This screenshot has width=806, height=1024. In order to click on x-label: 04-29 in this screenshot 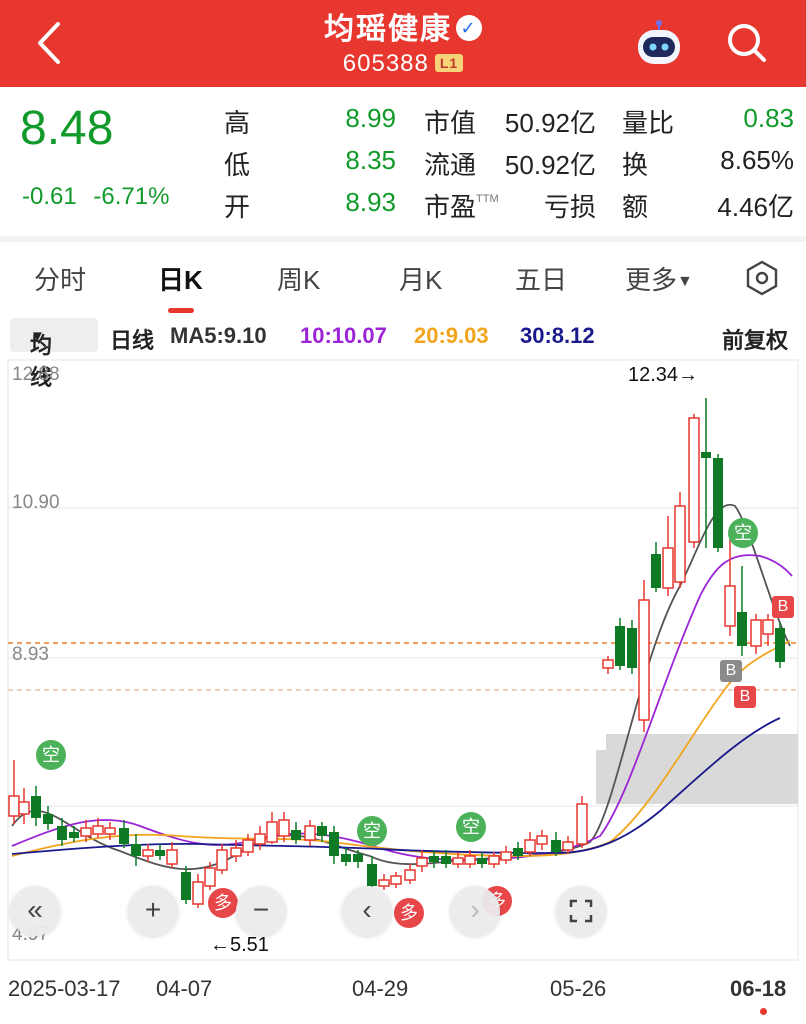, I will do `click(380, 988)`.